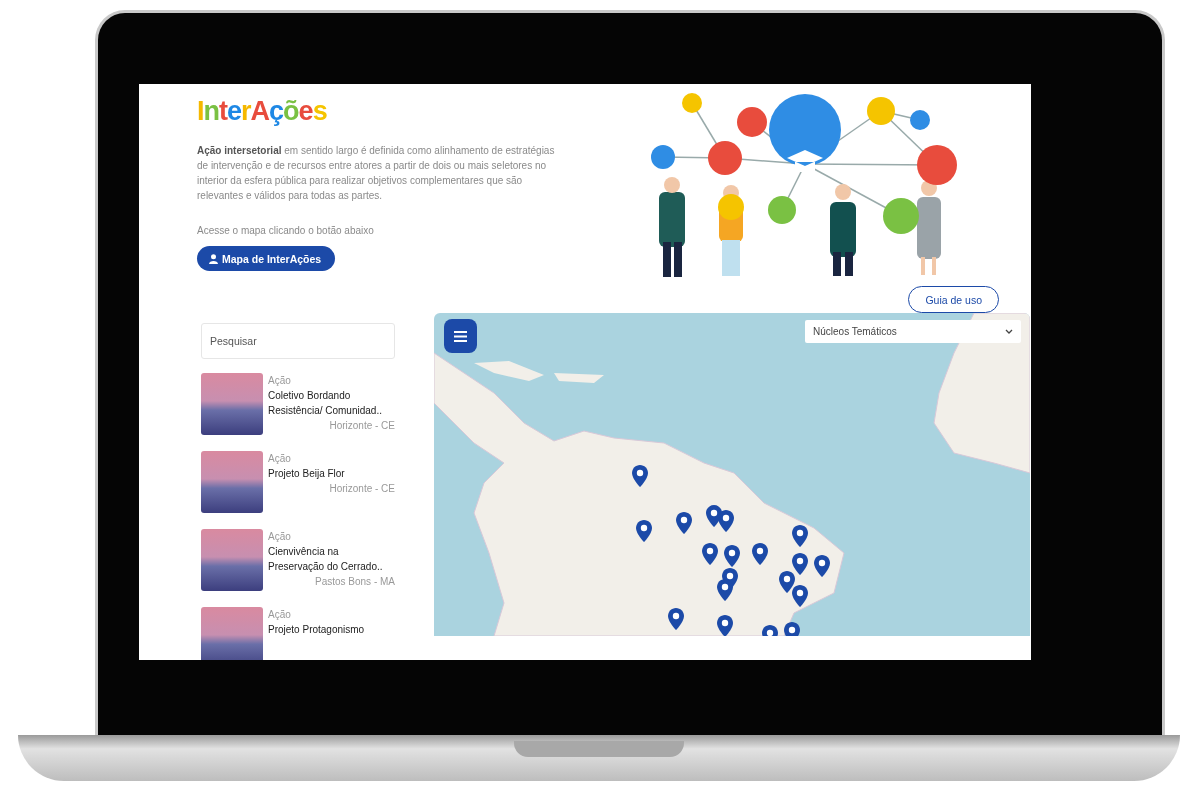 Image resolution: width=1198 pixels, height=788 pixels. Describe the element at coordinates (286, 230) in the screenshot. I see `map-hint: Acesse o mapa clicando o botão abaixo` at that location.